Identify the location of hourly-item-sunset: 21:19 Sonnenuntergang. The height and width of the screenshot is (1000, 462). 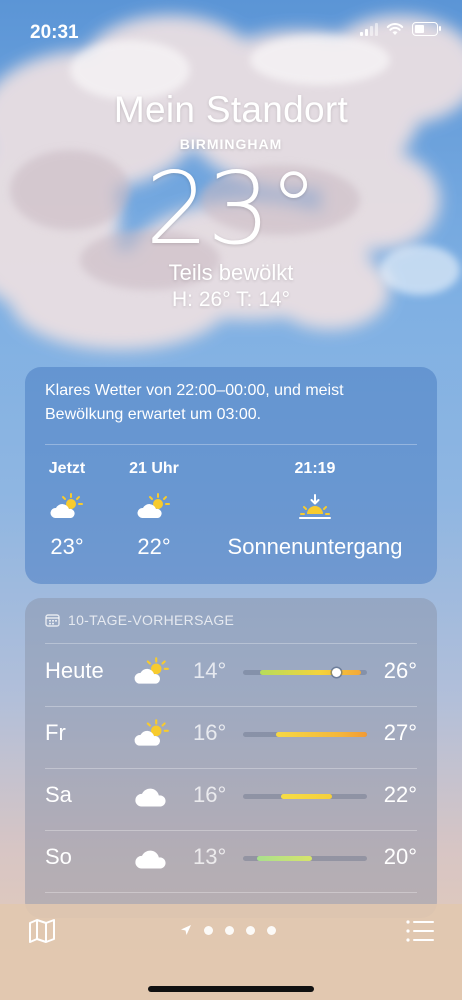
(315, 510).